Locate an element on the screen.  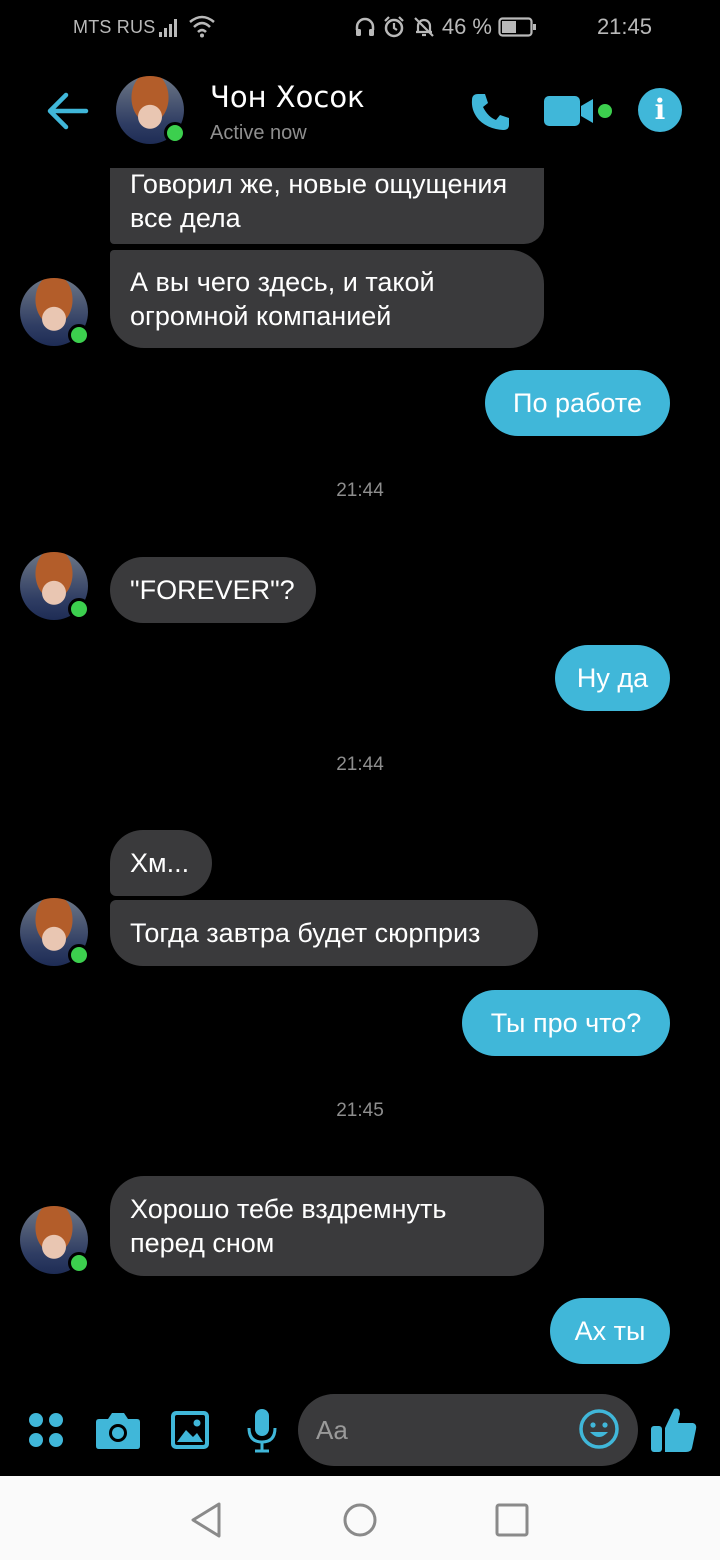
message-incoming: Хорошо тебе вздремнуть перед сном is located at coordinates (327, 1226).